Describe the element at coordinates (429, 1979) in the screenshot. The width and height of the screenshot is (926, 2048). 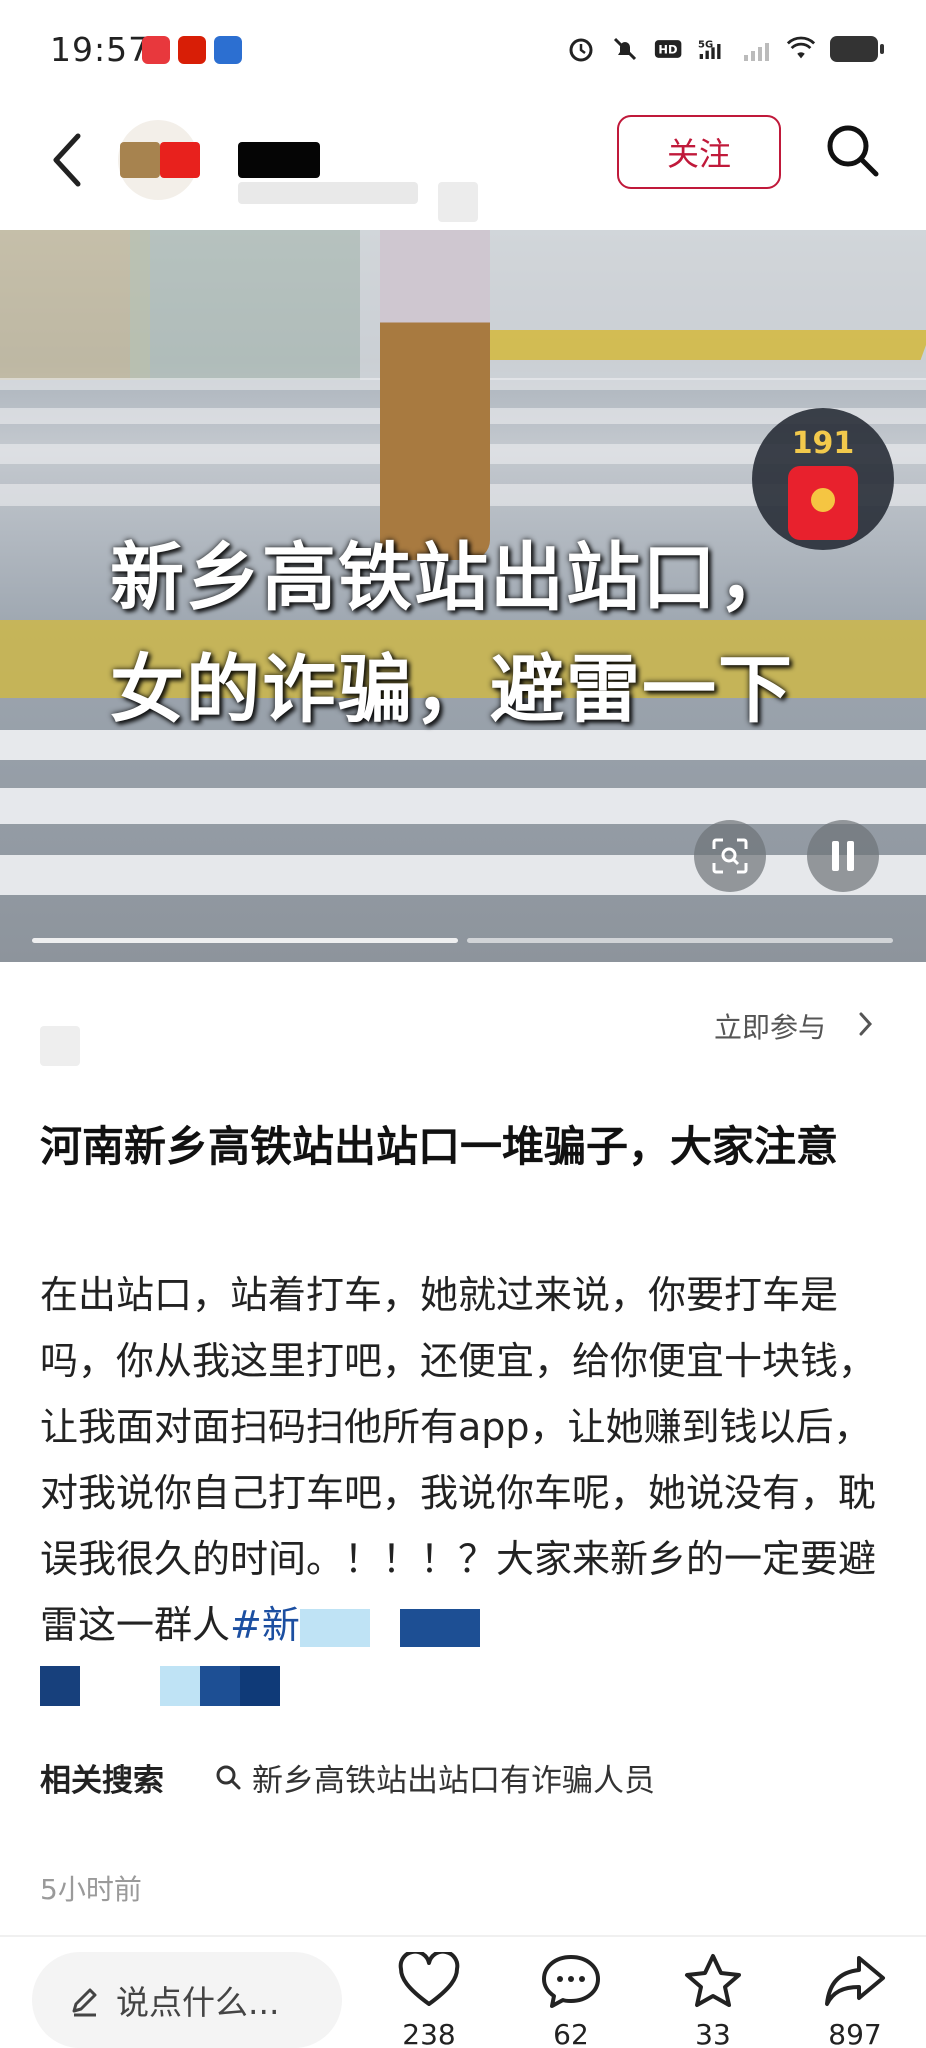
I see `heart-icon` at that location.